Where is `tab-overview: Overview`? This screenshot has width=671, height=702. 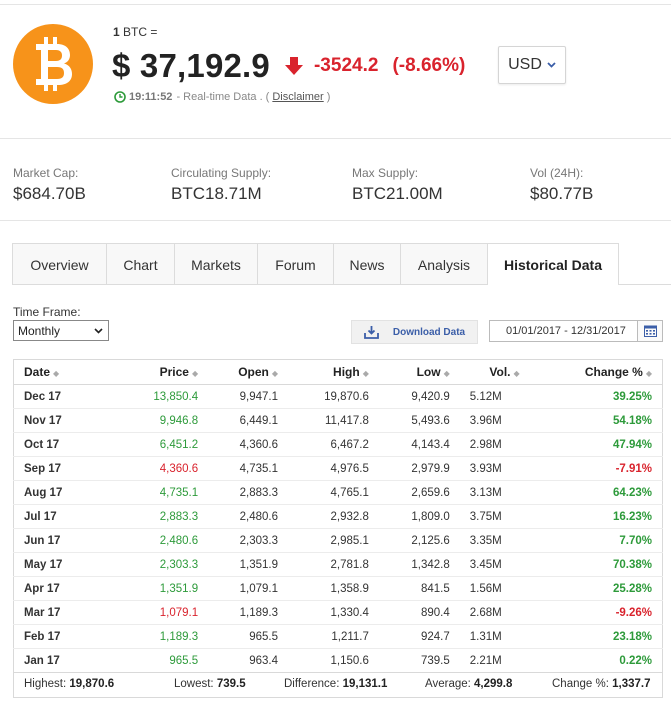
tab-overview: Overview is located at coordinates (60, 264).